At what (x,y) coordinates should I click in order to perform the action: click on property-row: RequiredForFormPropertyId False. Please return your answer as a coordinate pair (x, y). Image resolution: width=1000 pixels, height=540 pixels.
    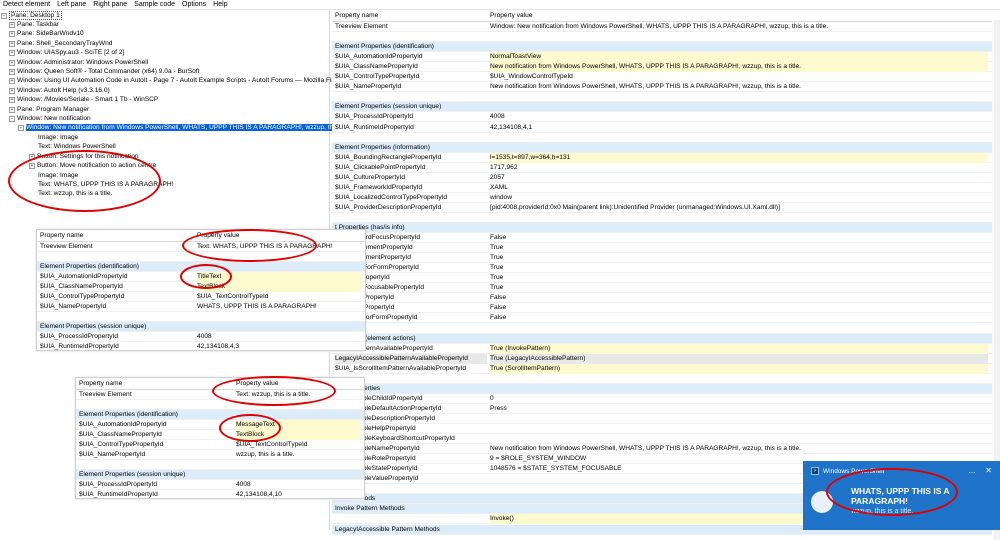
    Looking at the image, I should click on (662, 318).